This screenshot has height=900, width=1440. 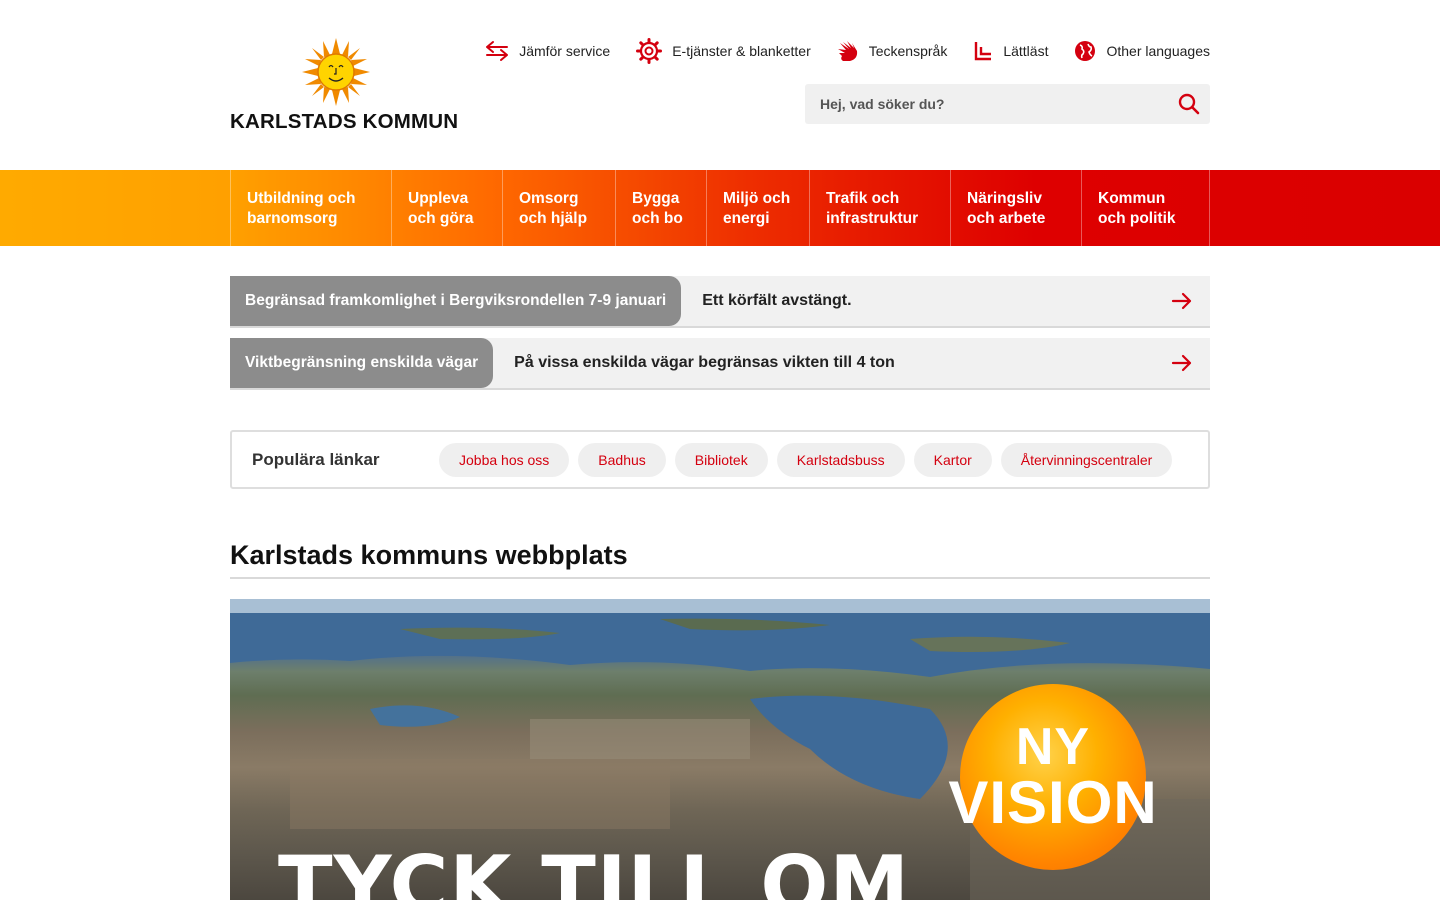 What do you see at coordinates (952, 459) in the screenshot?
I see `popular-link-maps: Kartor` at bounding box center [952, 459].